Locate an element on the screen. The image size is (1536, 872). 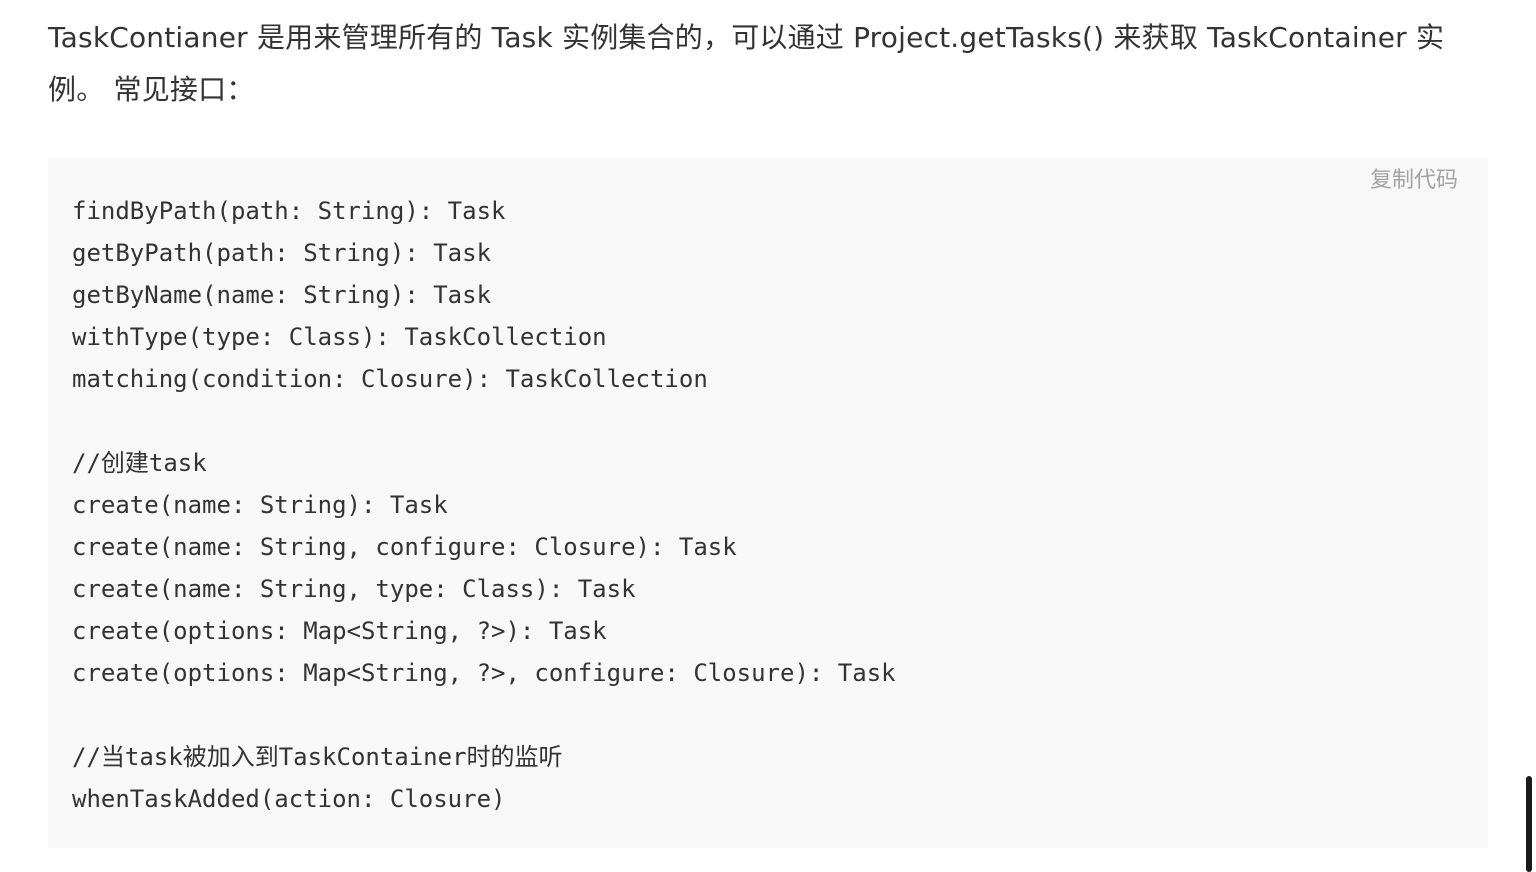
code-line: create(options: Map<String, ?>): Task is located at coordinates (339, 631).